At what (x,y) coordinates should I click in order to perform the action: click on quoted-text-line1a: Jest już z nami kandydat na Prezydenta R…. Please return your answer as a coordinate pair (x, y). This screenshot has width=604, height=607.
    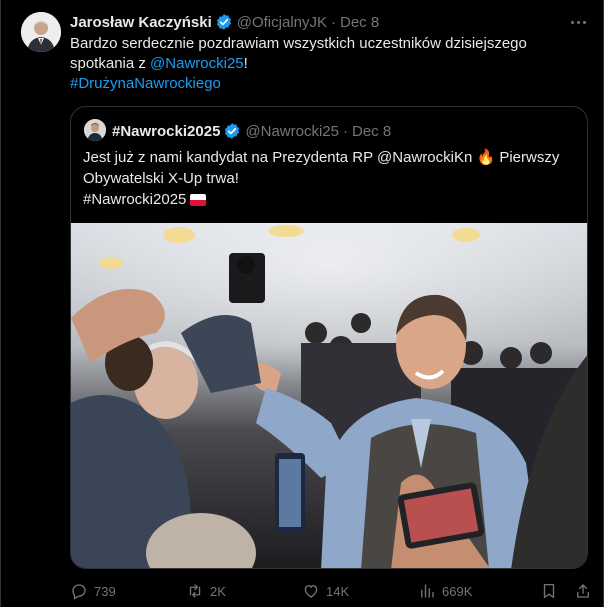
    Looking at the image, I should click on (278, 157).